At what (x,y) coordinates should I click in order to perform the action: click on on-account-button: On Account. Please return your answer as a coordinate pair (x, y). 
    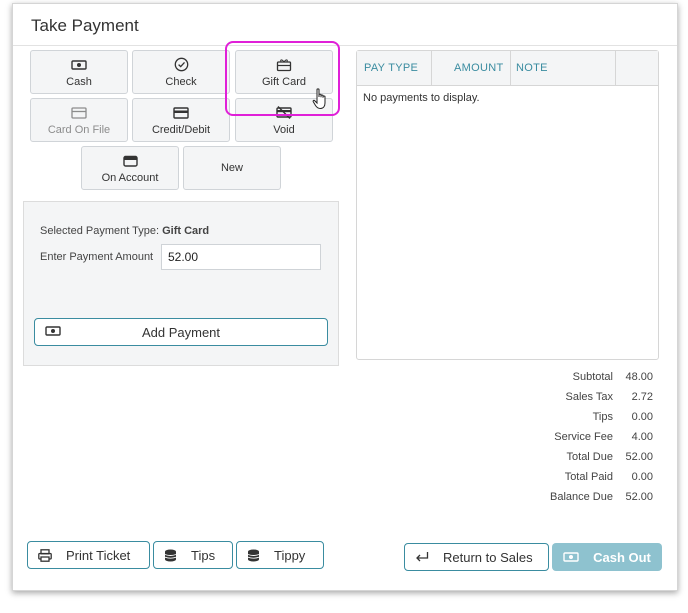
    Looking at the image, I should click on (130, 168).